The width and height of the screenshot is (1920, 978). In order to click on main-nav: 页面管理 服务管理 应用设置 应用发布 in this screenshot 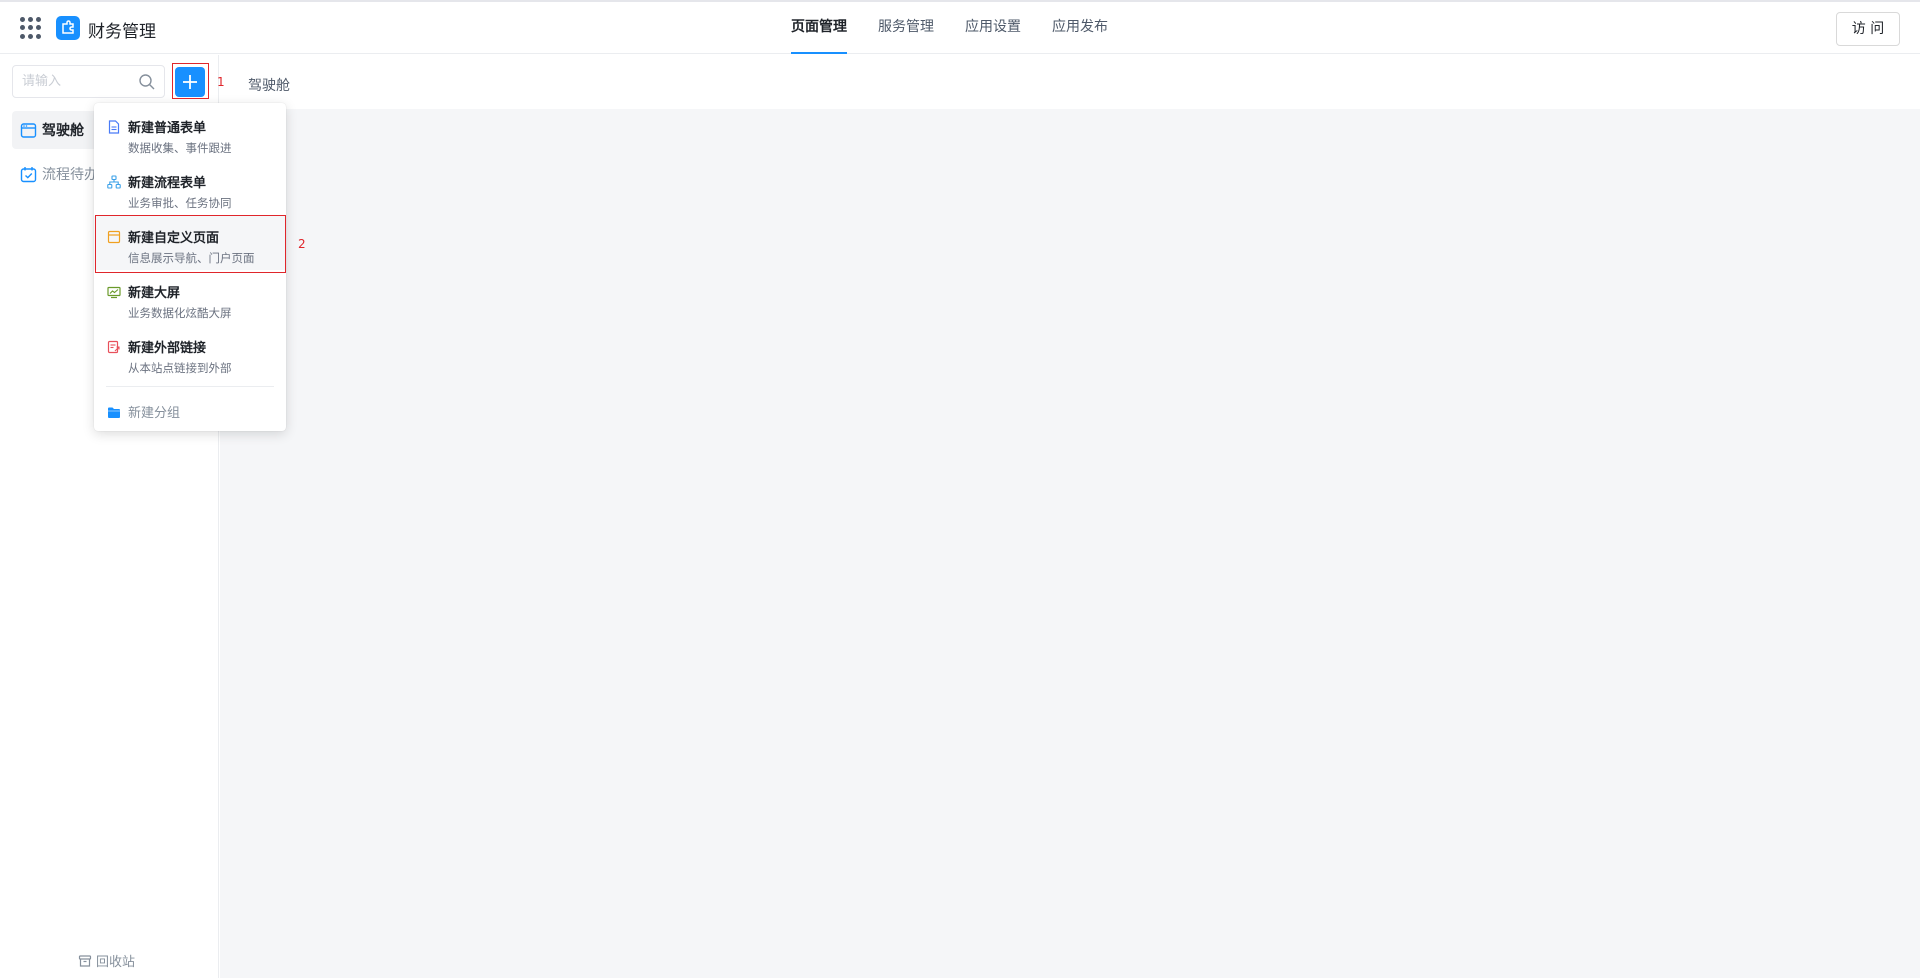, I will do `click(965, 28)`.